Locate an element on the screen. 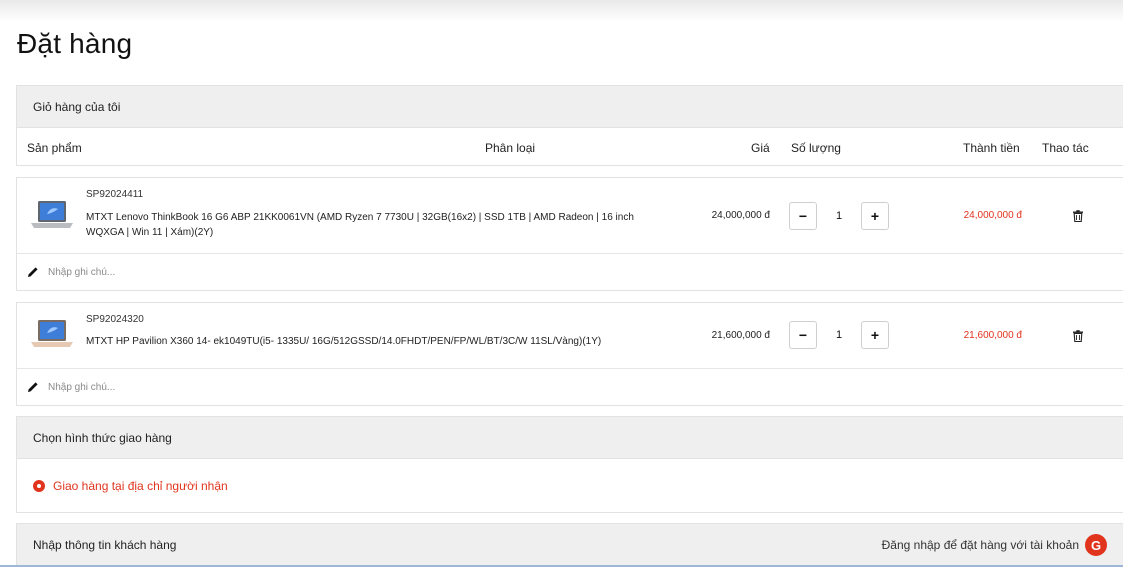  col-quantity: Số lượng is located at coordinates (816, 148).